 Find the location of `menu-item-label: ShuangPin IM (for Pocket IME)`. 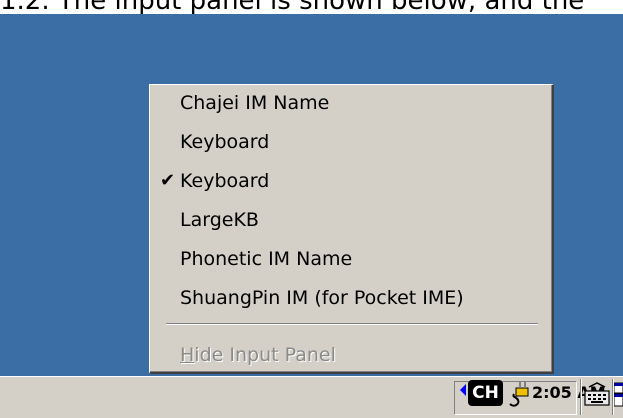

menu-item-label: ShuangPin IM (for Pocket IME) is located at coordinates (322, 298).